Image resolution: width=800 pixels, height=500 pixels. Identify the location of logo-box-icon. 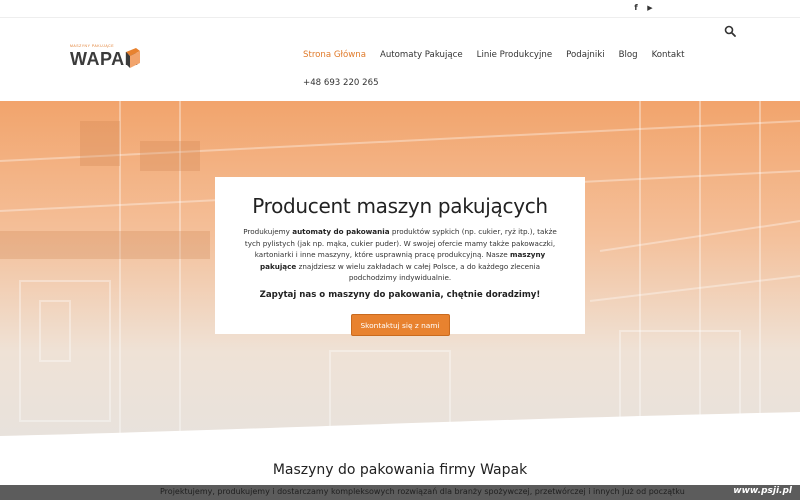
(133, 58).